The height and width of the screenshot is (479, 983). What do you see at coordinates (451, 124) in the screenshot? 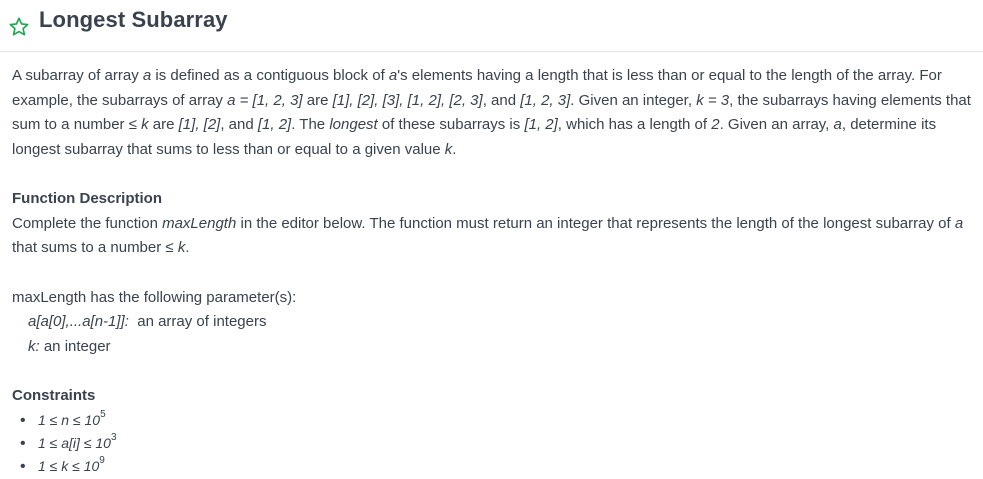
I see `text: of these subarrays is` at bounding box center [451, 124].